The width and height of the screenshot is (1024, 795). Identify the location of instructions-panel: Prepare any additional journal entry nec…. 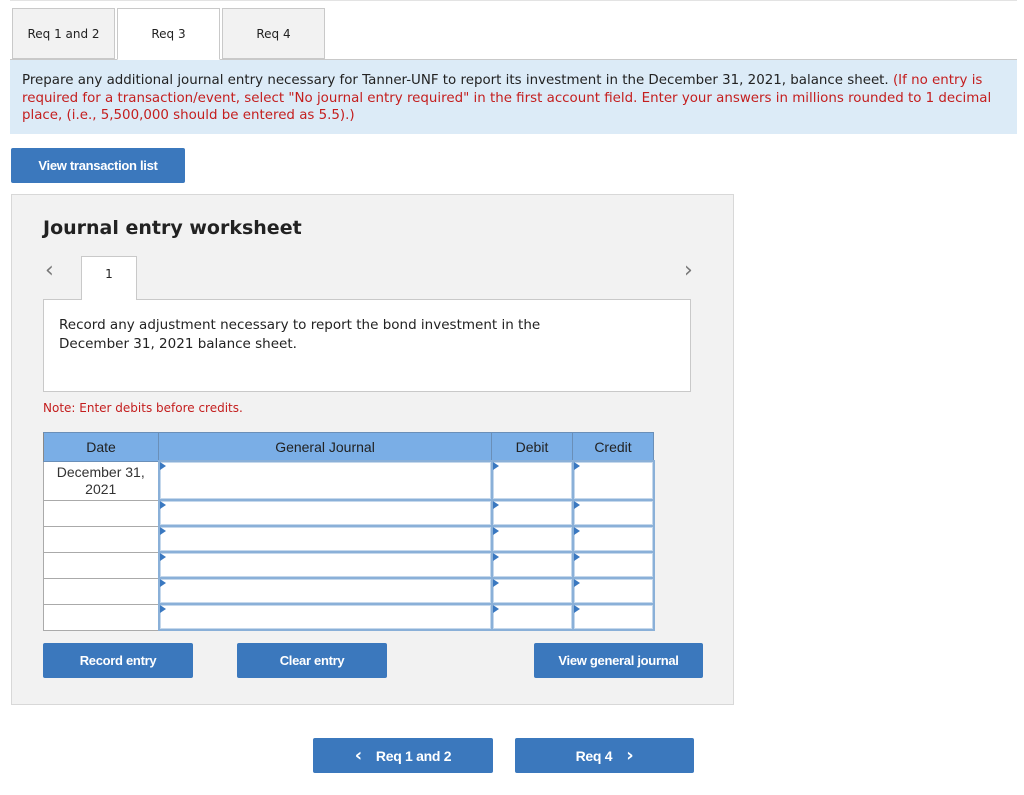
(513, 97).